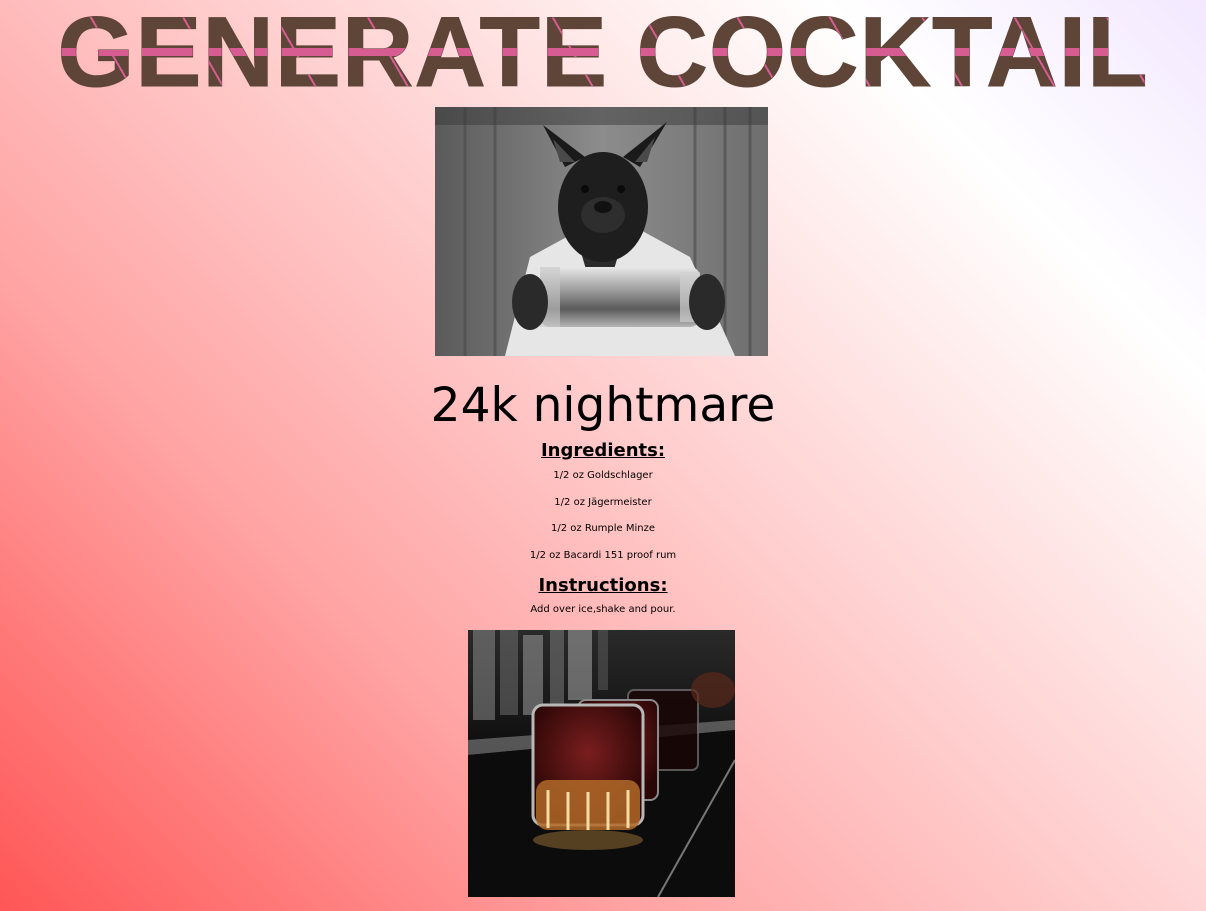 The height and width of the screenshot is (911, 1206). Describe the element at coordinates (603, 609) in the screenshot. I see `instructions-text: Add over ice,shake and pour.` at that location.